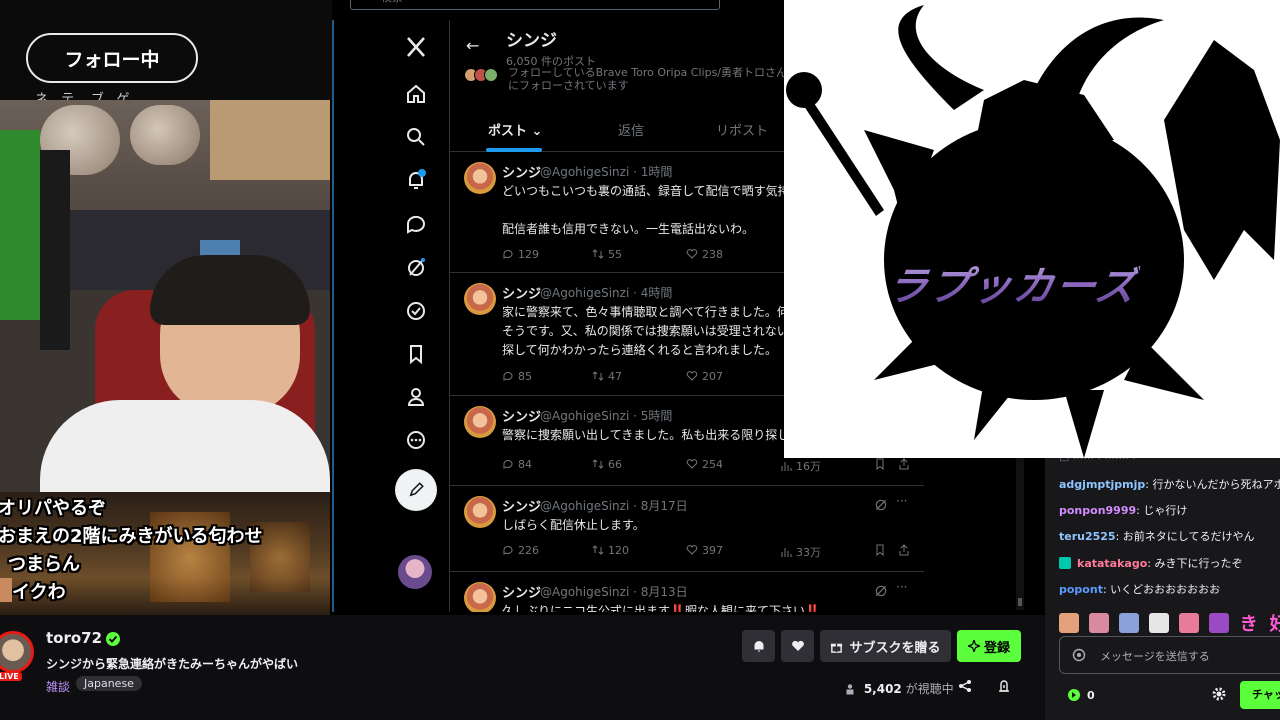  What do you see at coordinates (704, 254) in the screenshot?
I see `like-button: 238` at bounding box center [704, 254].